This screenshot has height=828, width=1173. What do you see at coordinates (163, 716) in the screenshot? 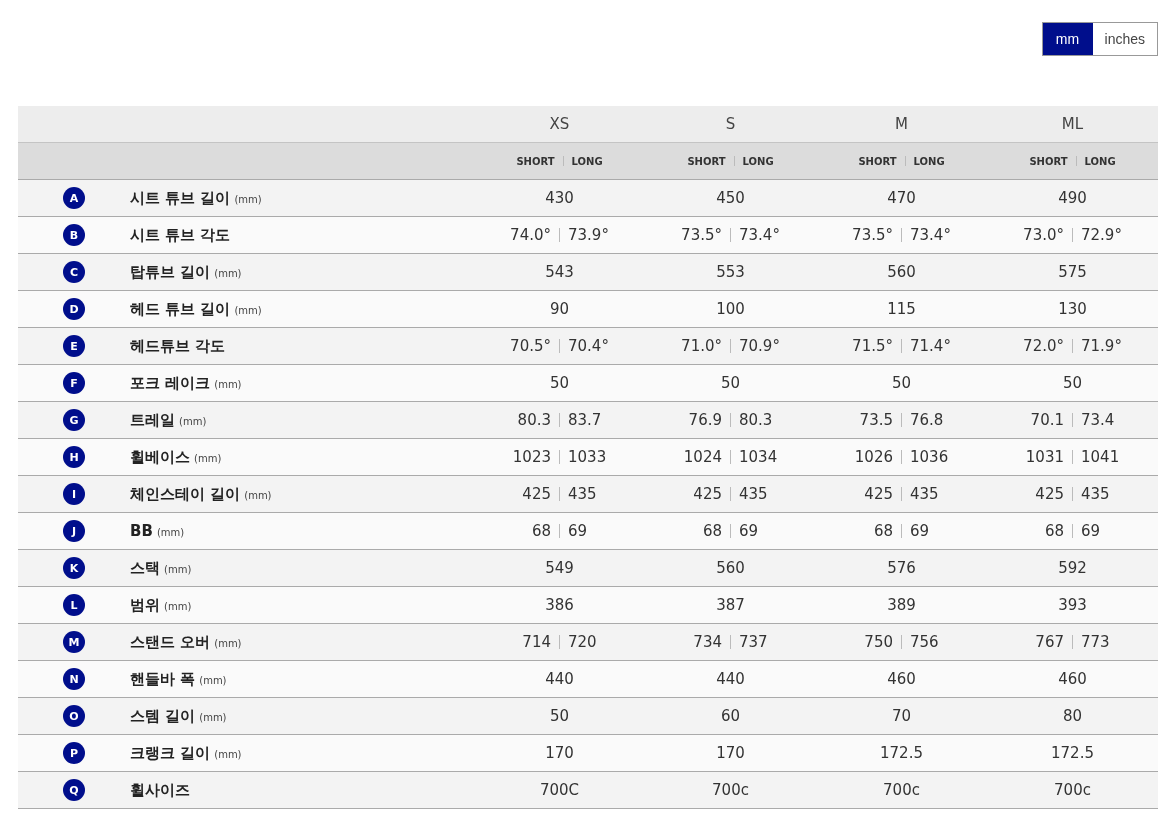
I see `measurement-label: 스템 길이` at bounding box center [163, 716].